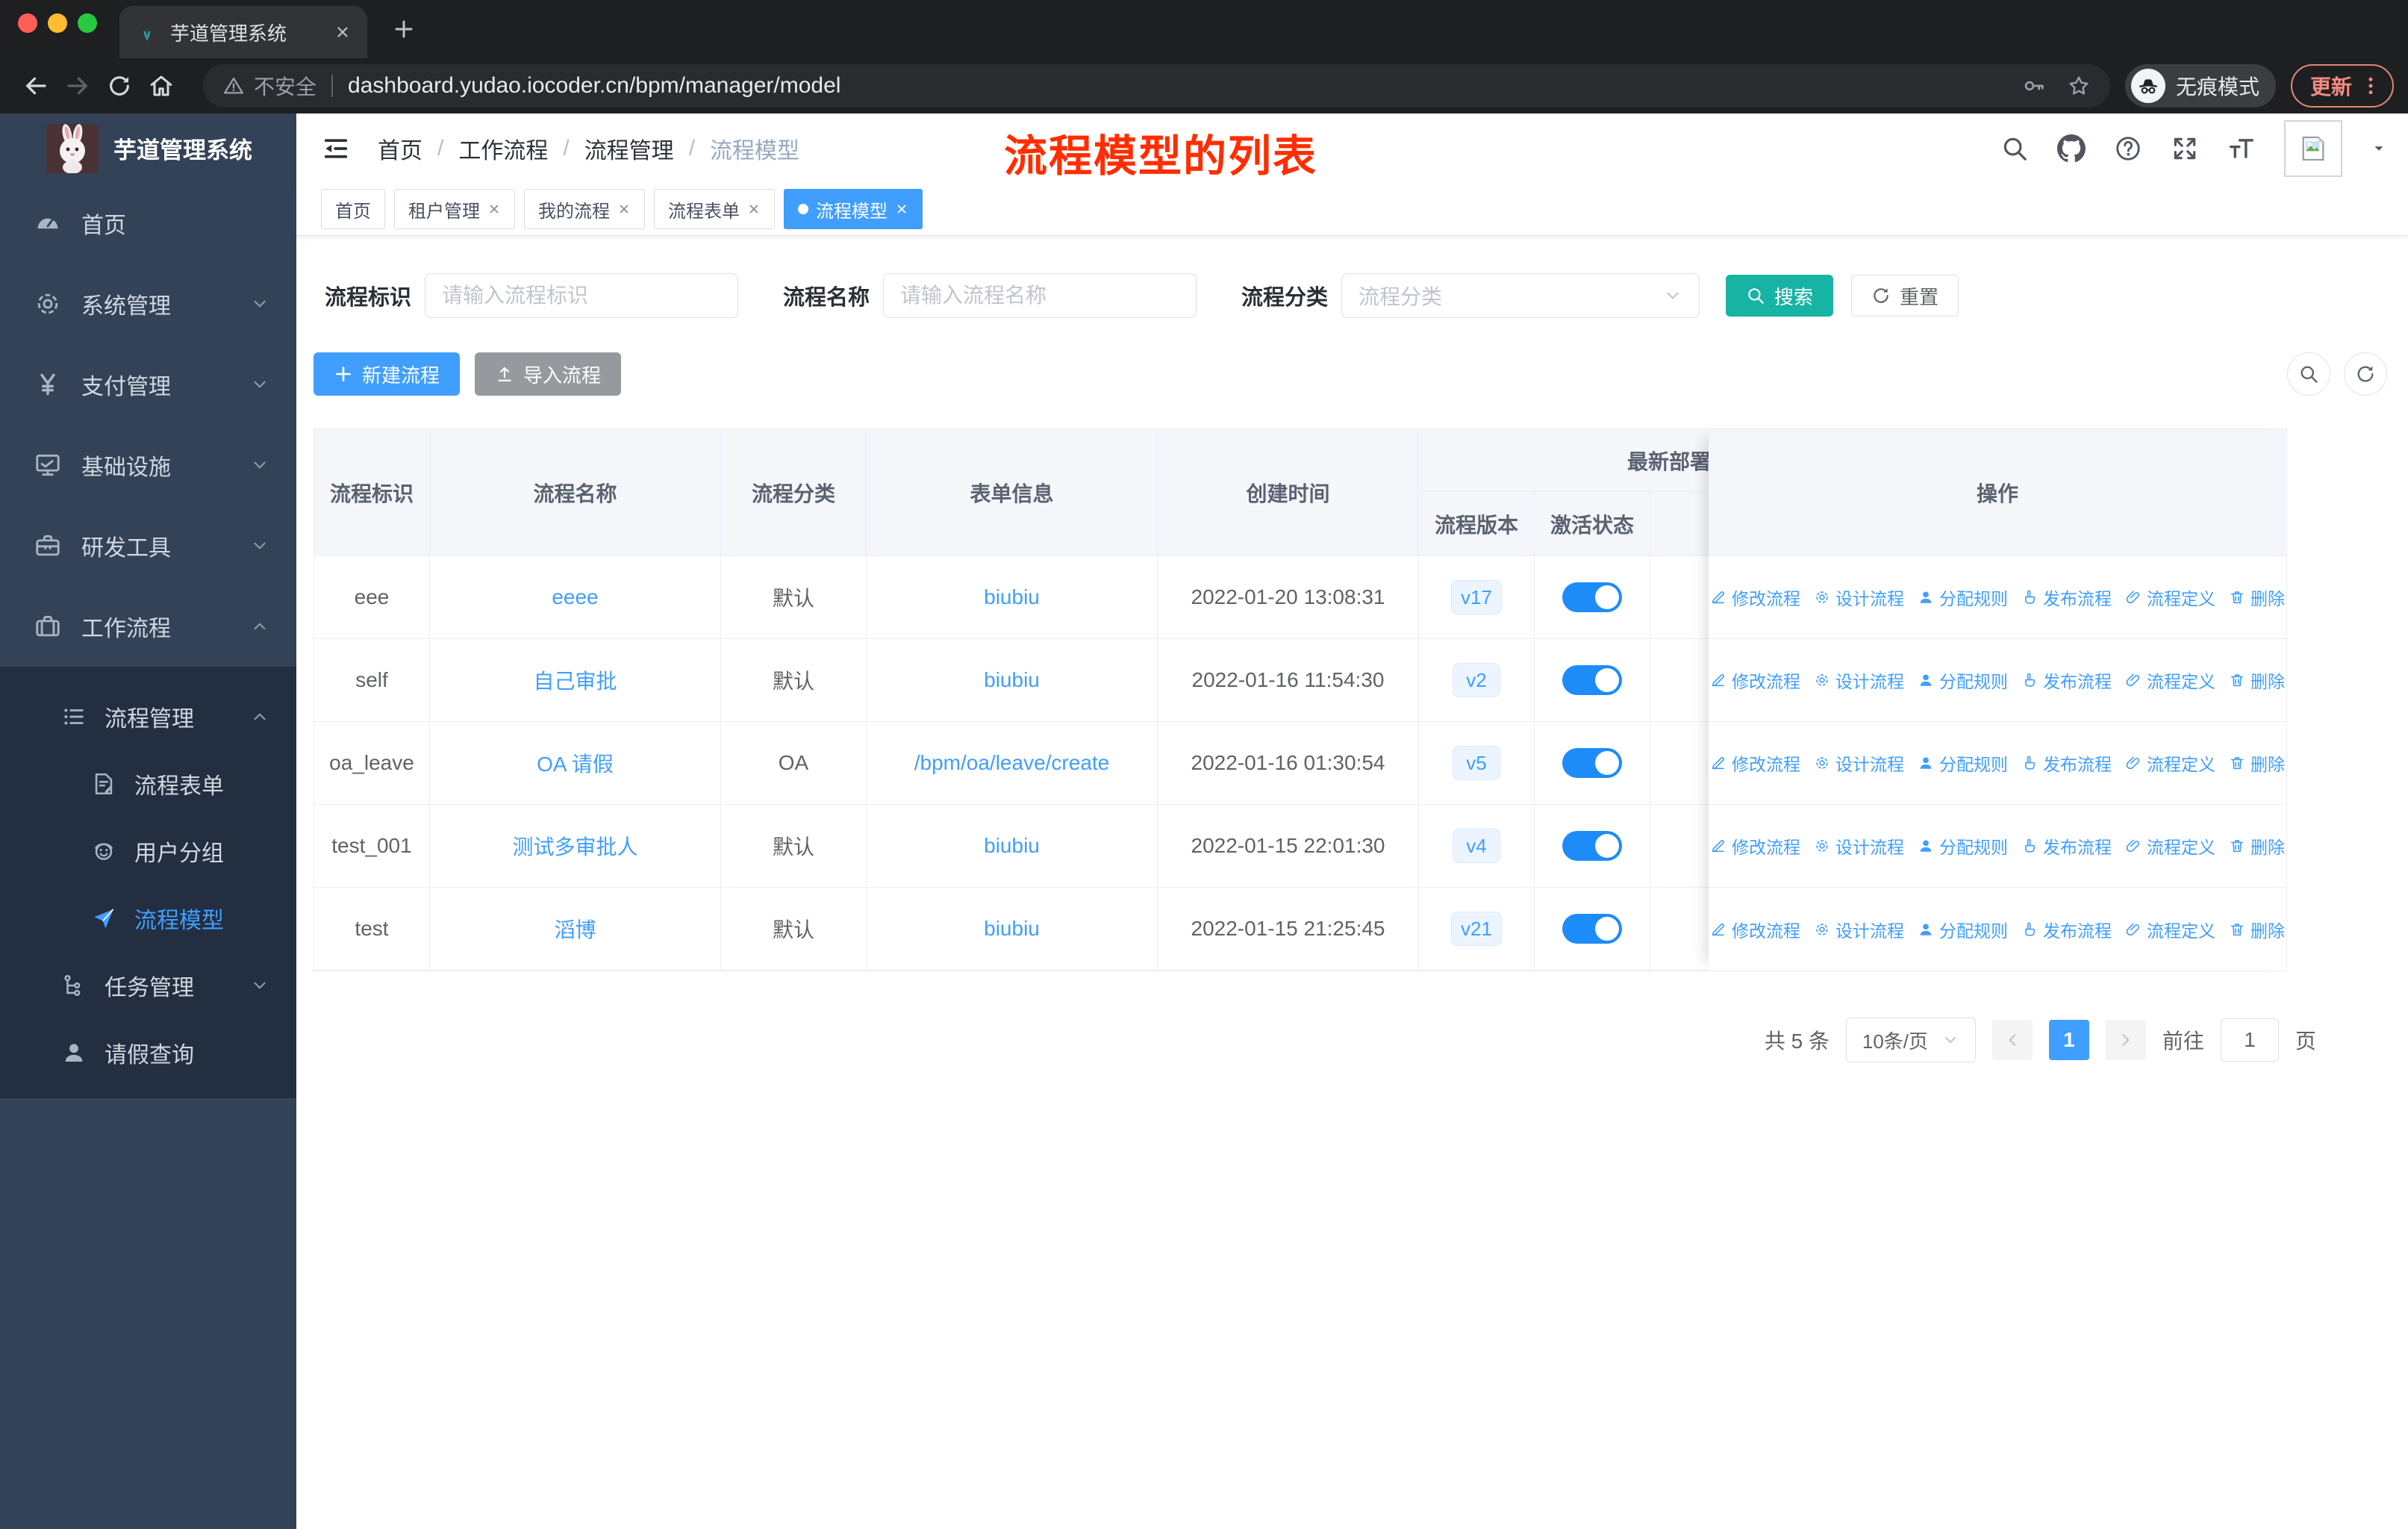 This screenshot has width=2408, height=1529. Describe the element at coordinates (336, 149) in the screenshot. I see `sidebar-collapse-icon` at that location.